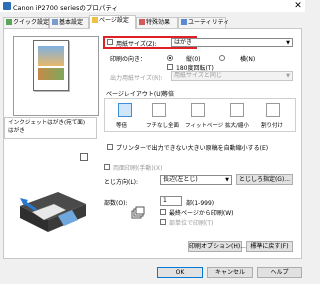 The image size is (320, 284). I want to click on landscape-radio, so click(222, 58).